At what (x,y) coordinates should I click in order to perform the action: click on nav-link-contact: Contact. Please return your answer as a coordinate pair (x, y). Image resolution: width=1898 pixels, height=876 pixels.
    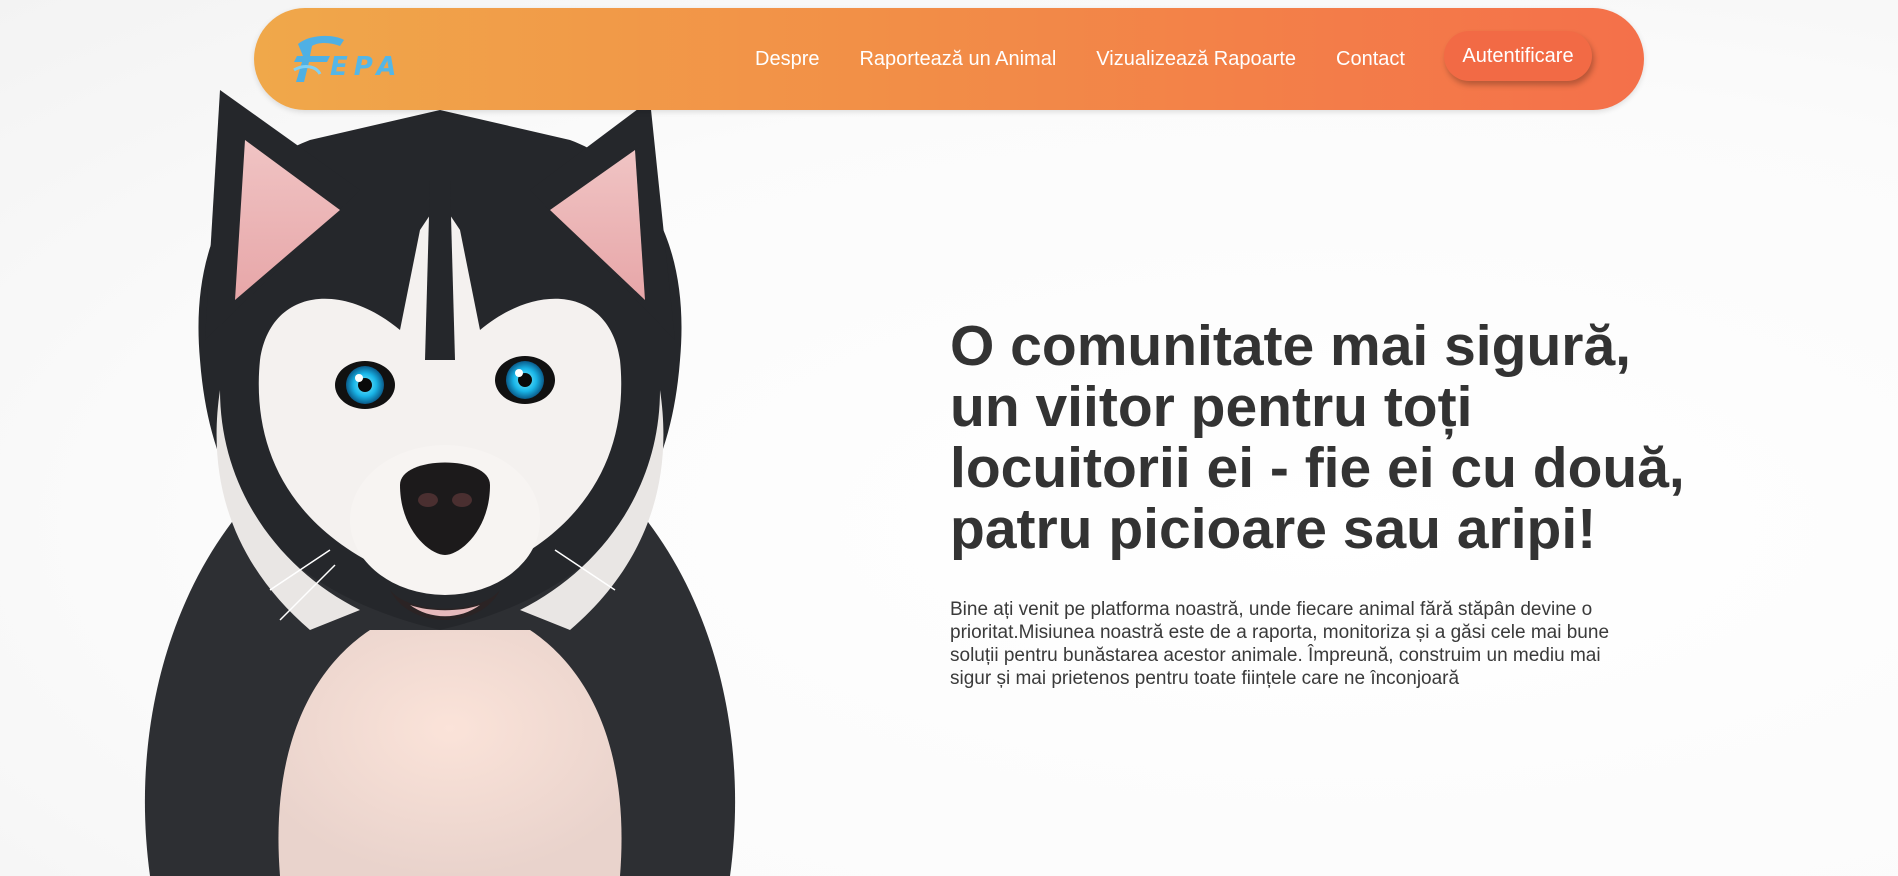
    Looking at the image, I should click on (1370, 59).